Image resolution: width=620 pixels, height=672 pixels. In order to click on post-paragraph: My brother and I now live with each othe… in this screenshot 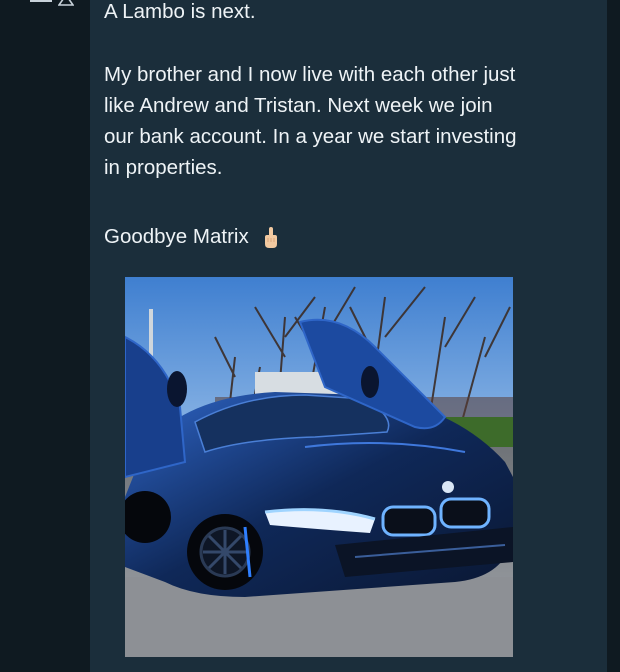, I will do `click(354, 121)`.